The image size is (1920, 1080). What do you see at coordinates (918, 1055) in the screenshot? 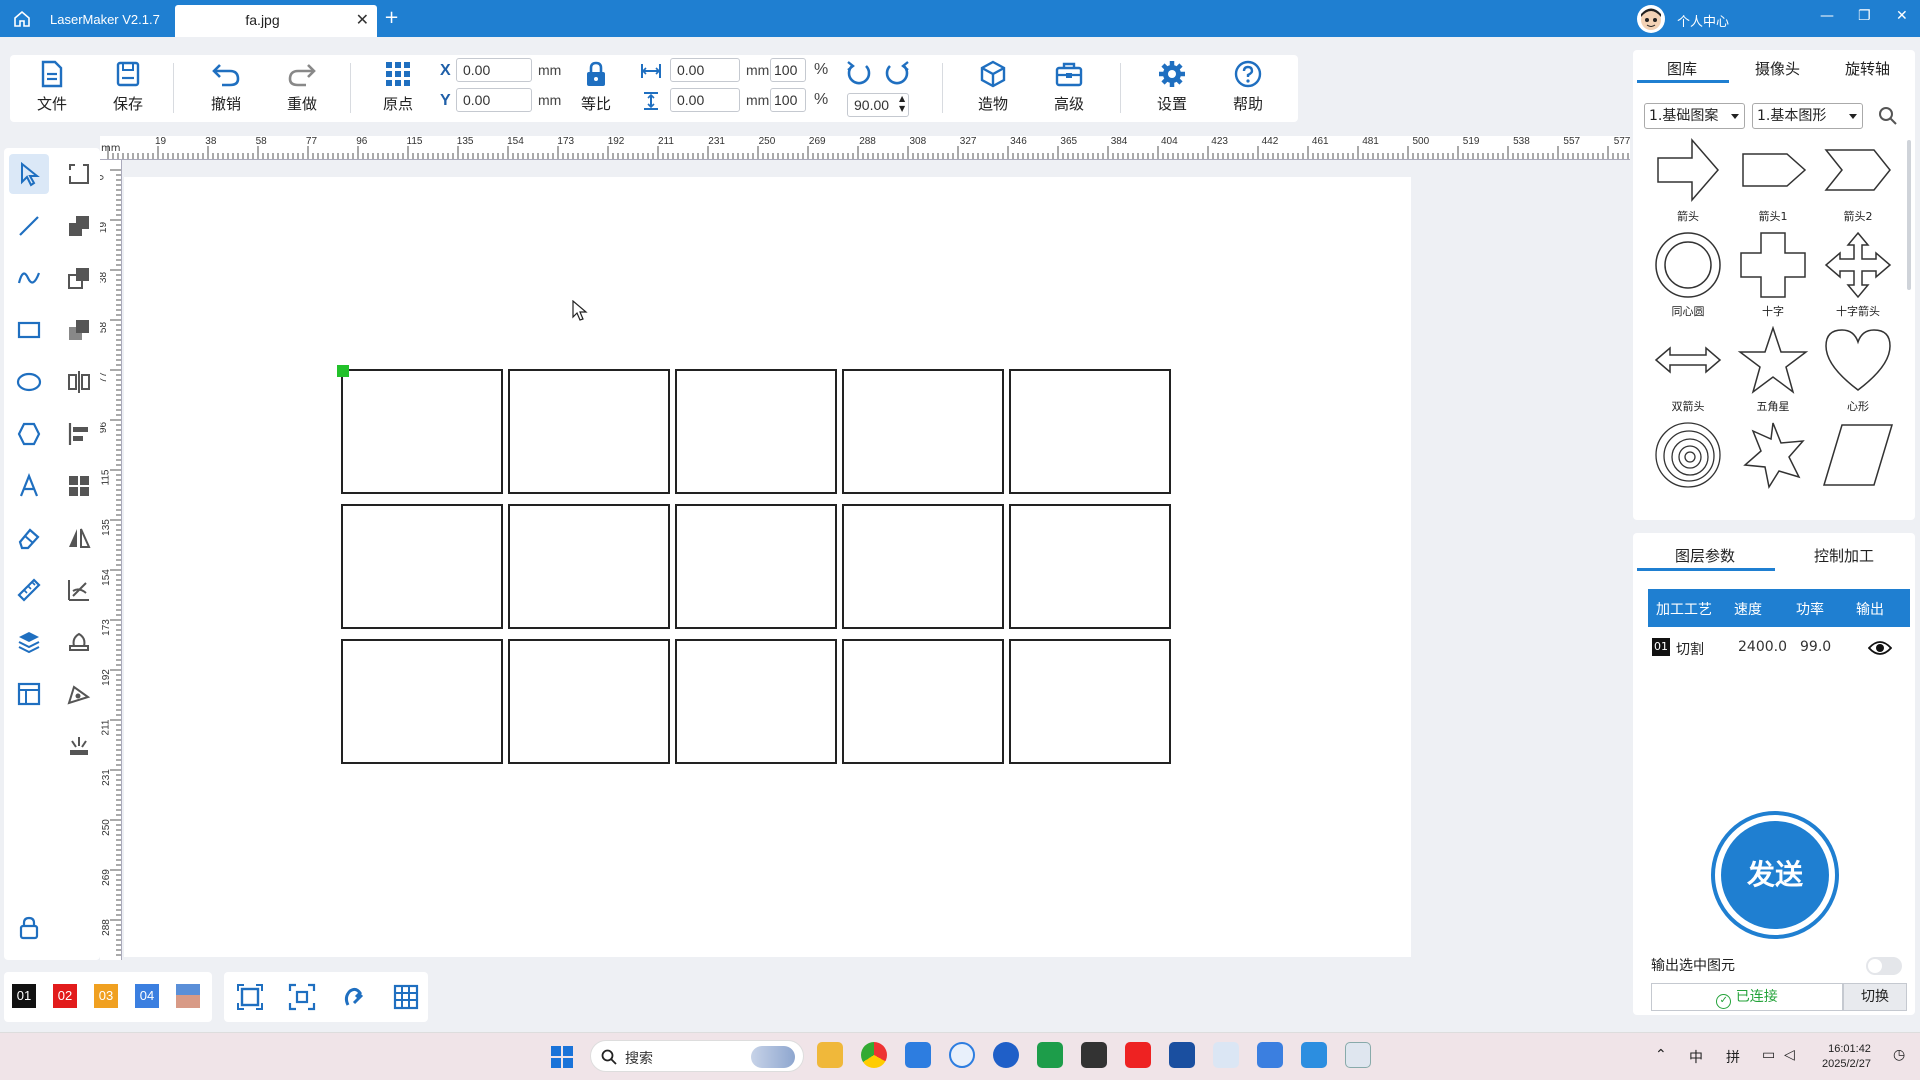
I see `store-app-icon` at bounding box center [918, 1055].